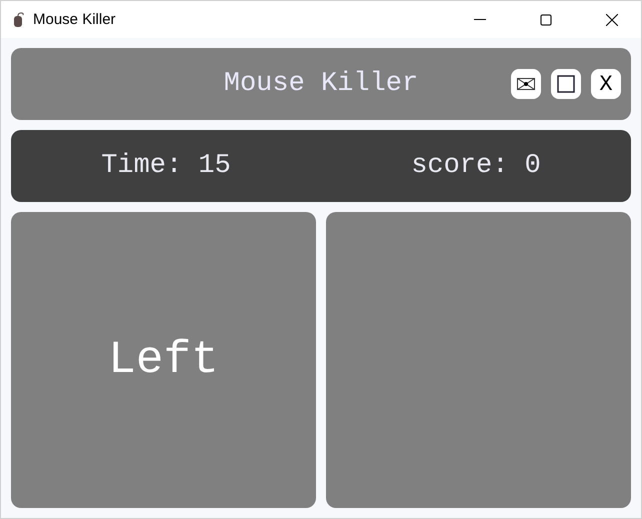 The image size is (642, 519). I want to click on square-button, so click(566, 84).